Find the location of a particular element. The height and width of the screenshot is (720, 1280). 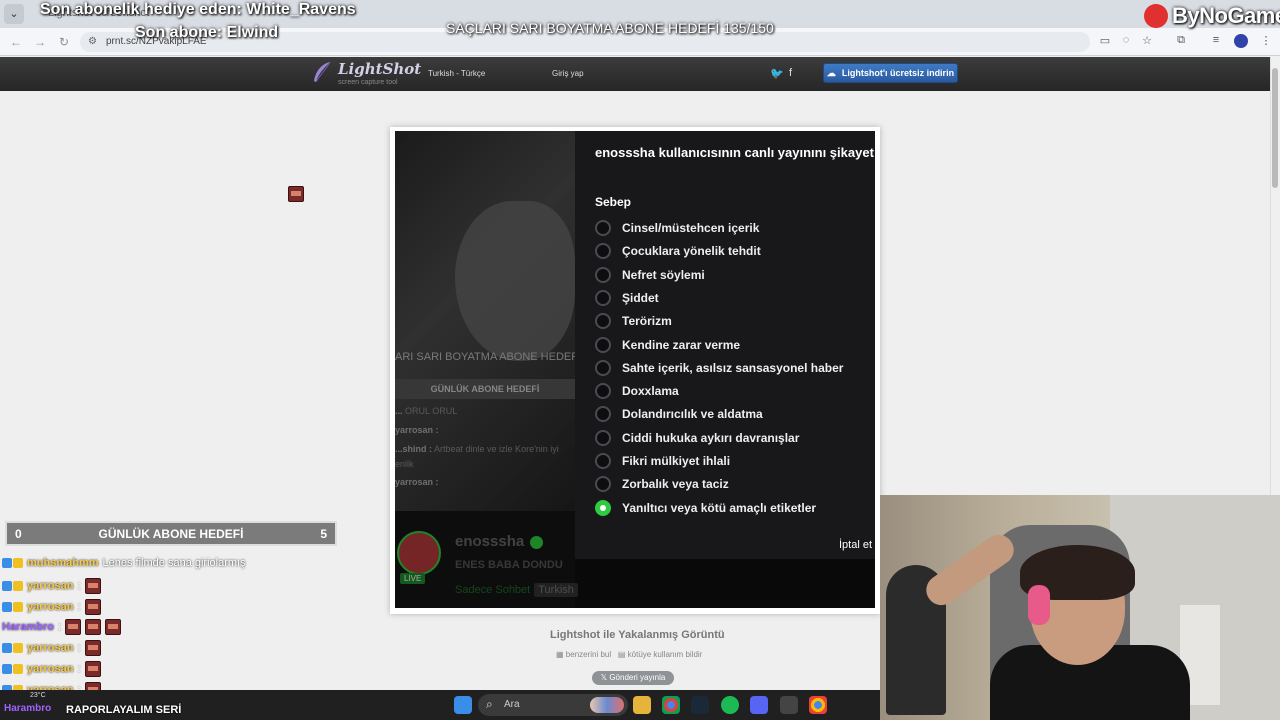

reason-option: Sahte içerik, asılsız sansasyonel haber is located at coordinates (719, 368).